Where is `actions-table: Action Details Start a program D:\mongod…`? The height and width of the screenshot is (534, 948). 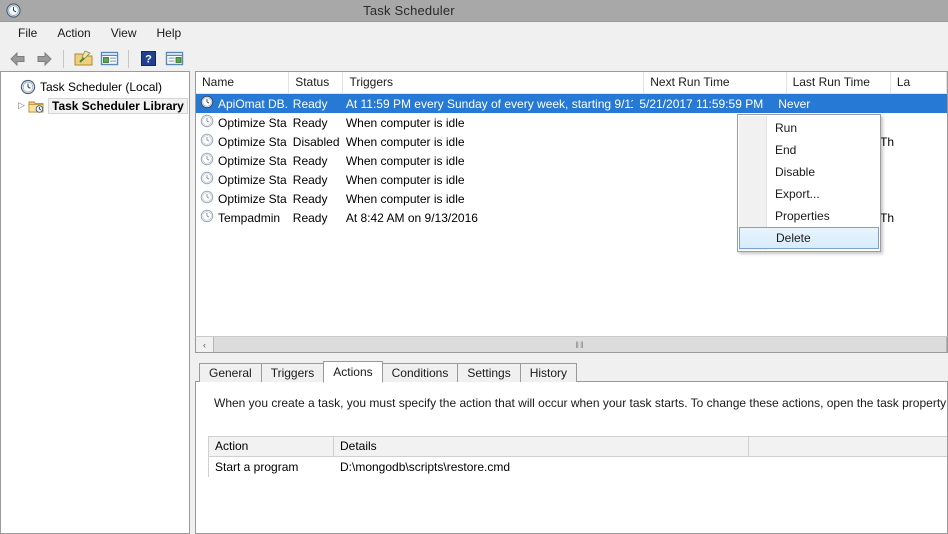
actions-table: Action Details Start a program D:\mongod… is located at coordinates (577, 456).